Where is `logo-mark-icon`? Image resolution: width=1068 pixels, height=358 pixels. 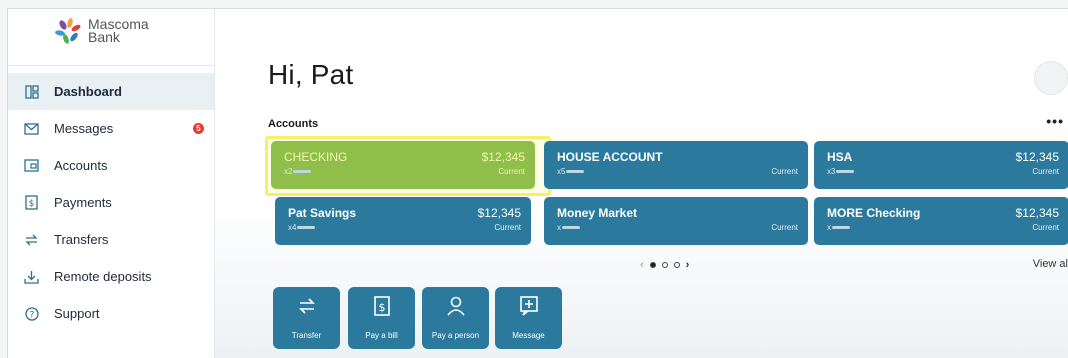
logo-mark-icon is located at coordinates (68, 31).